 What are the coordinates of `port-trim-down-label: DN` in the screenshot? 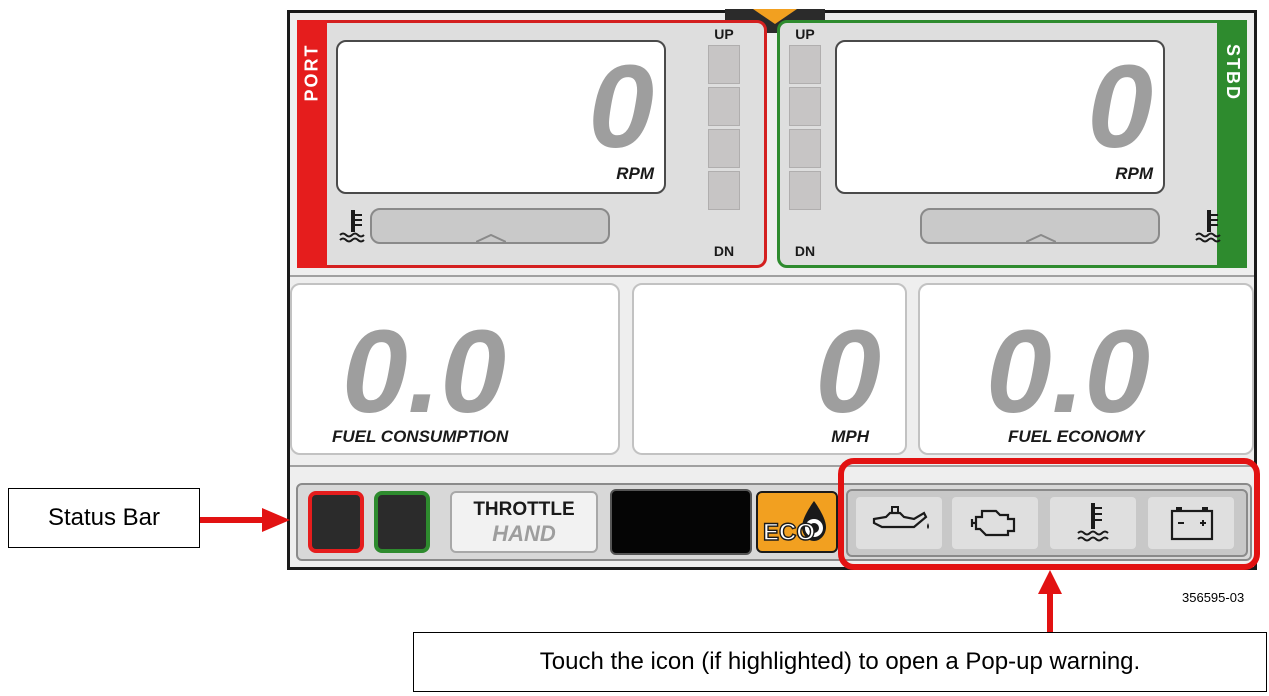 It's located at (724, 251).